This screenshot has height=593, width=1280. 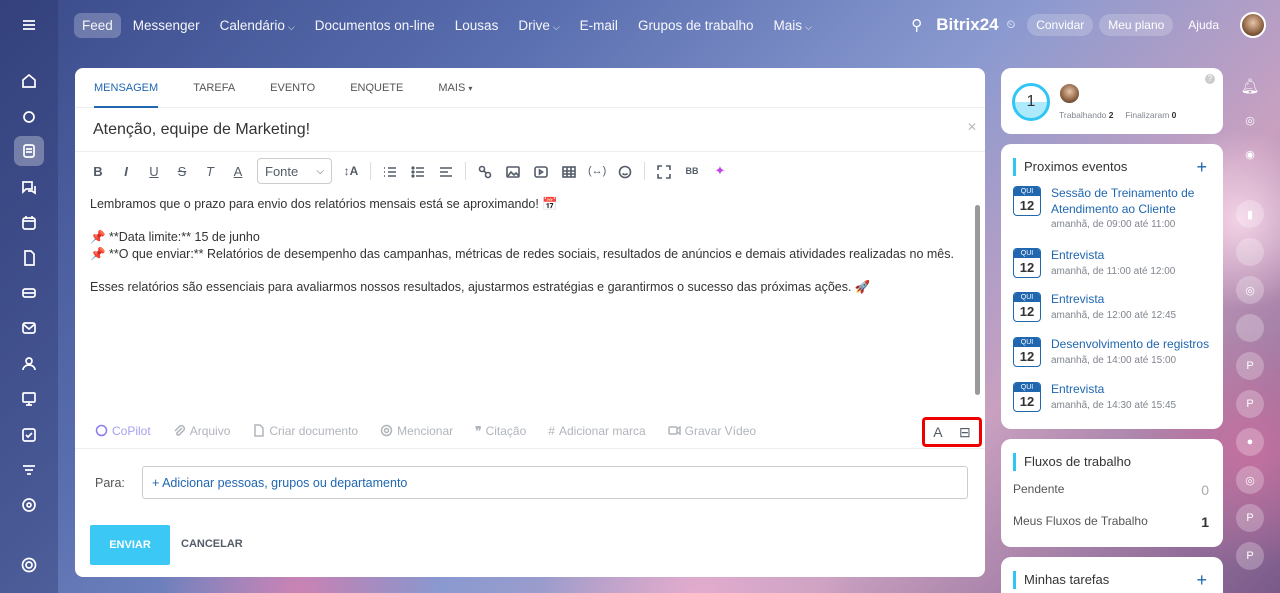 What do you see at coordinates (1136, 25) in the screenshot?
I see `plan-button: Meu plano` at bounding box center [1136, 25].